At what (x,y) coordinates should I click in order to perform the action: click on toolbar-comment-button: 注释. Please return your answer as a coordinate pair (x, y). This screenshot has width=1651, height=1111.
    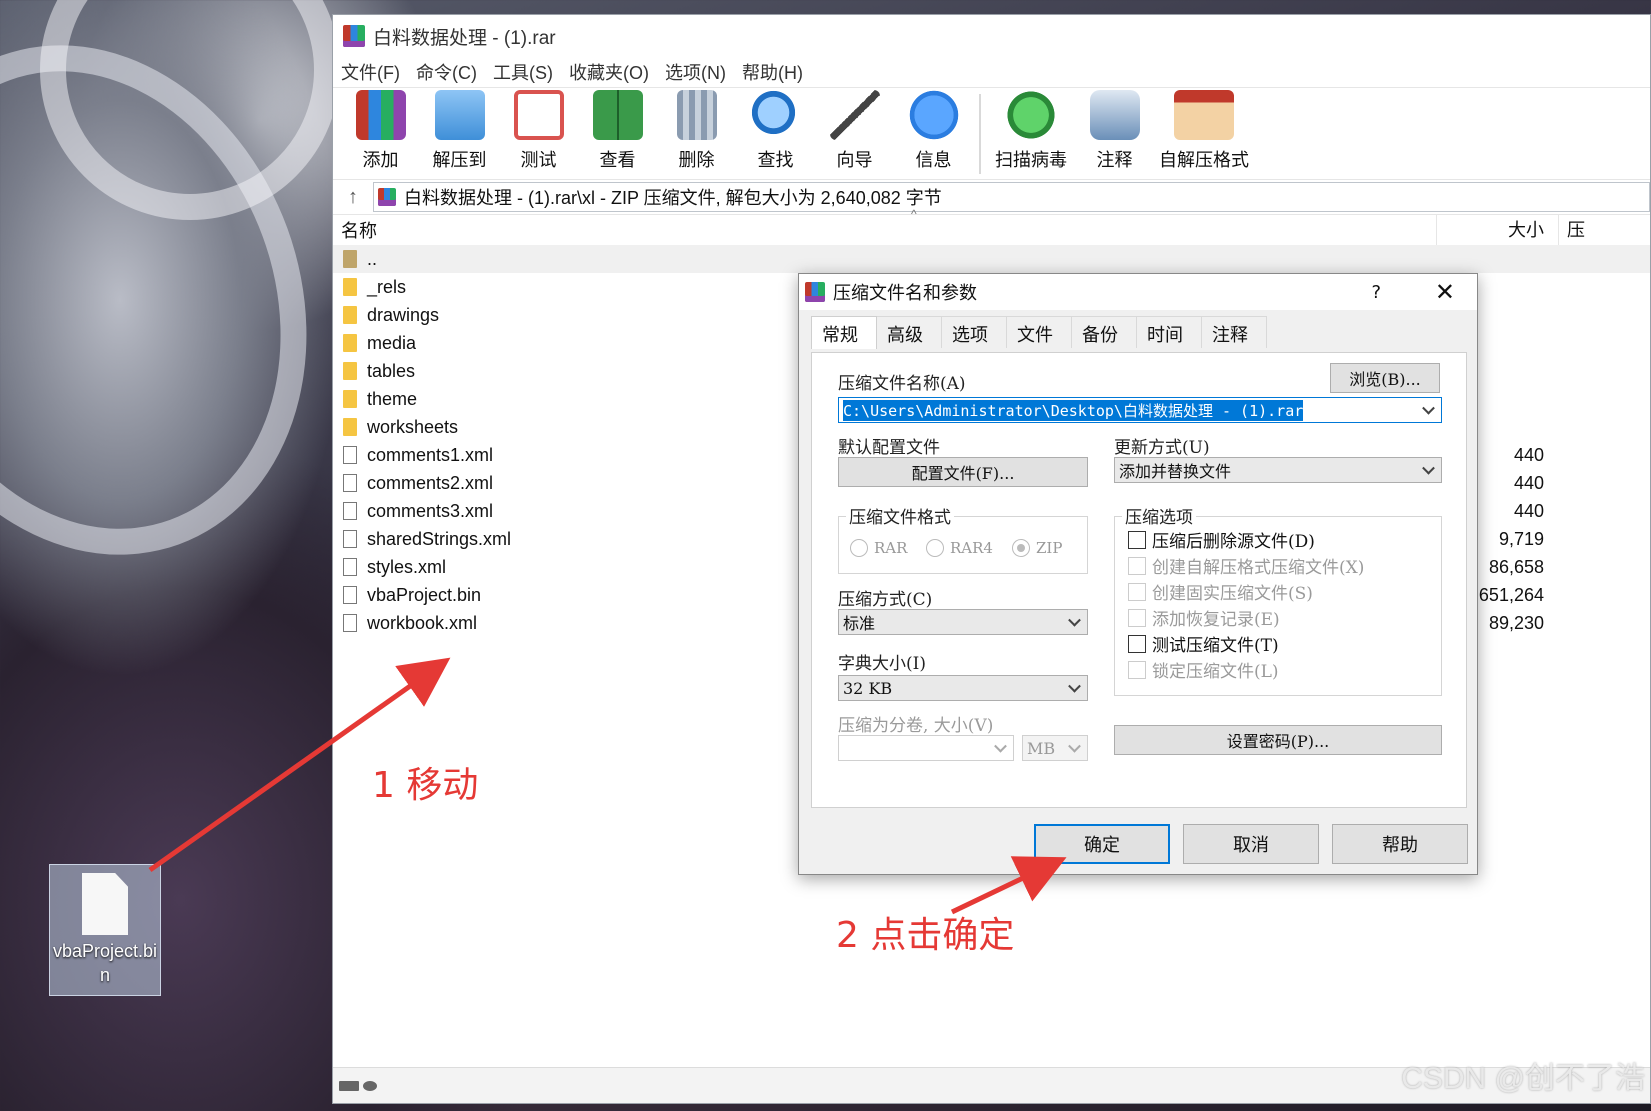
    Looking at the image, I should click on (1114, 133).